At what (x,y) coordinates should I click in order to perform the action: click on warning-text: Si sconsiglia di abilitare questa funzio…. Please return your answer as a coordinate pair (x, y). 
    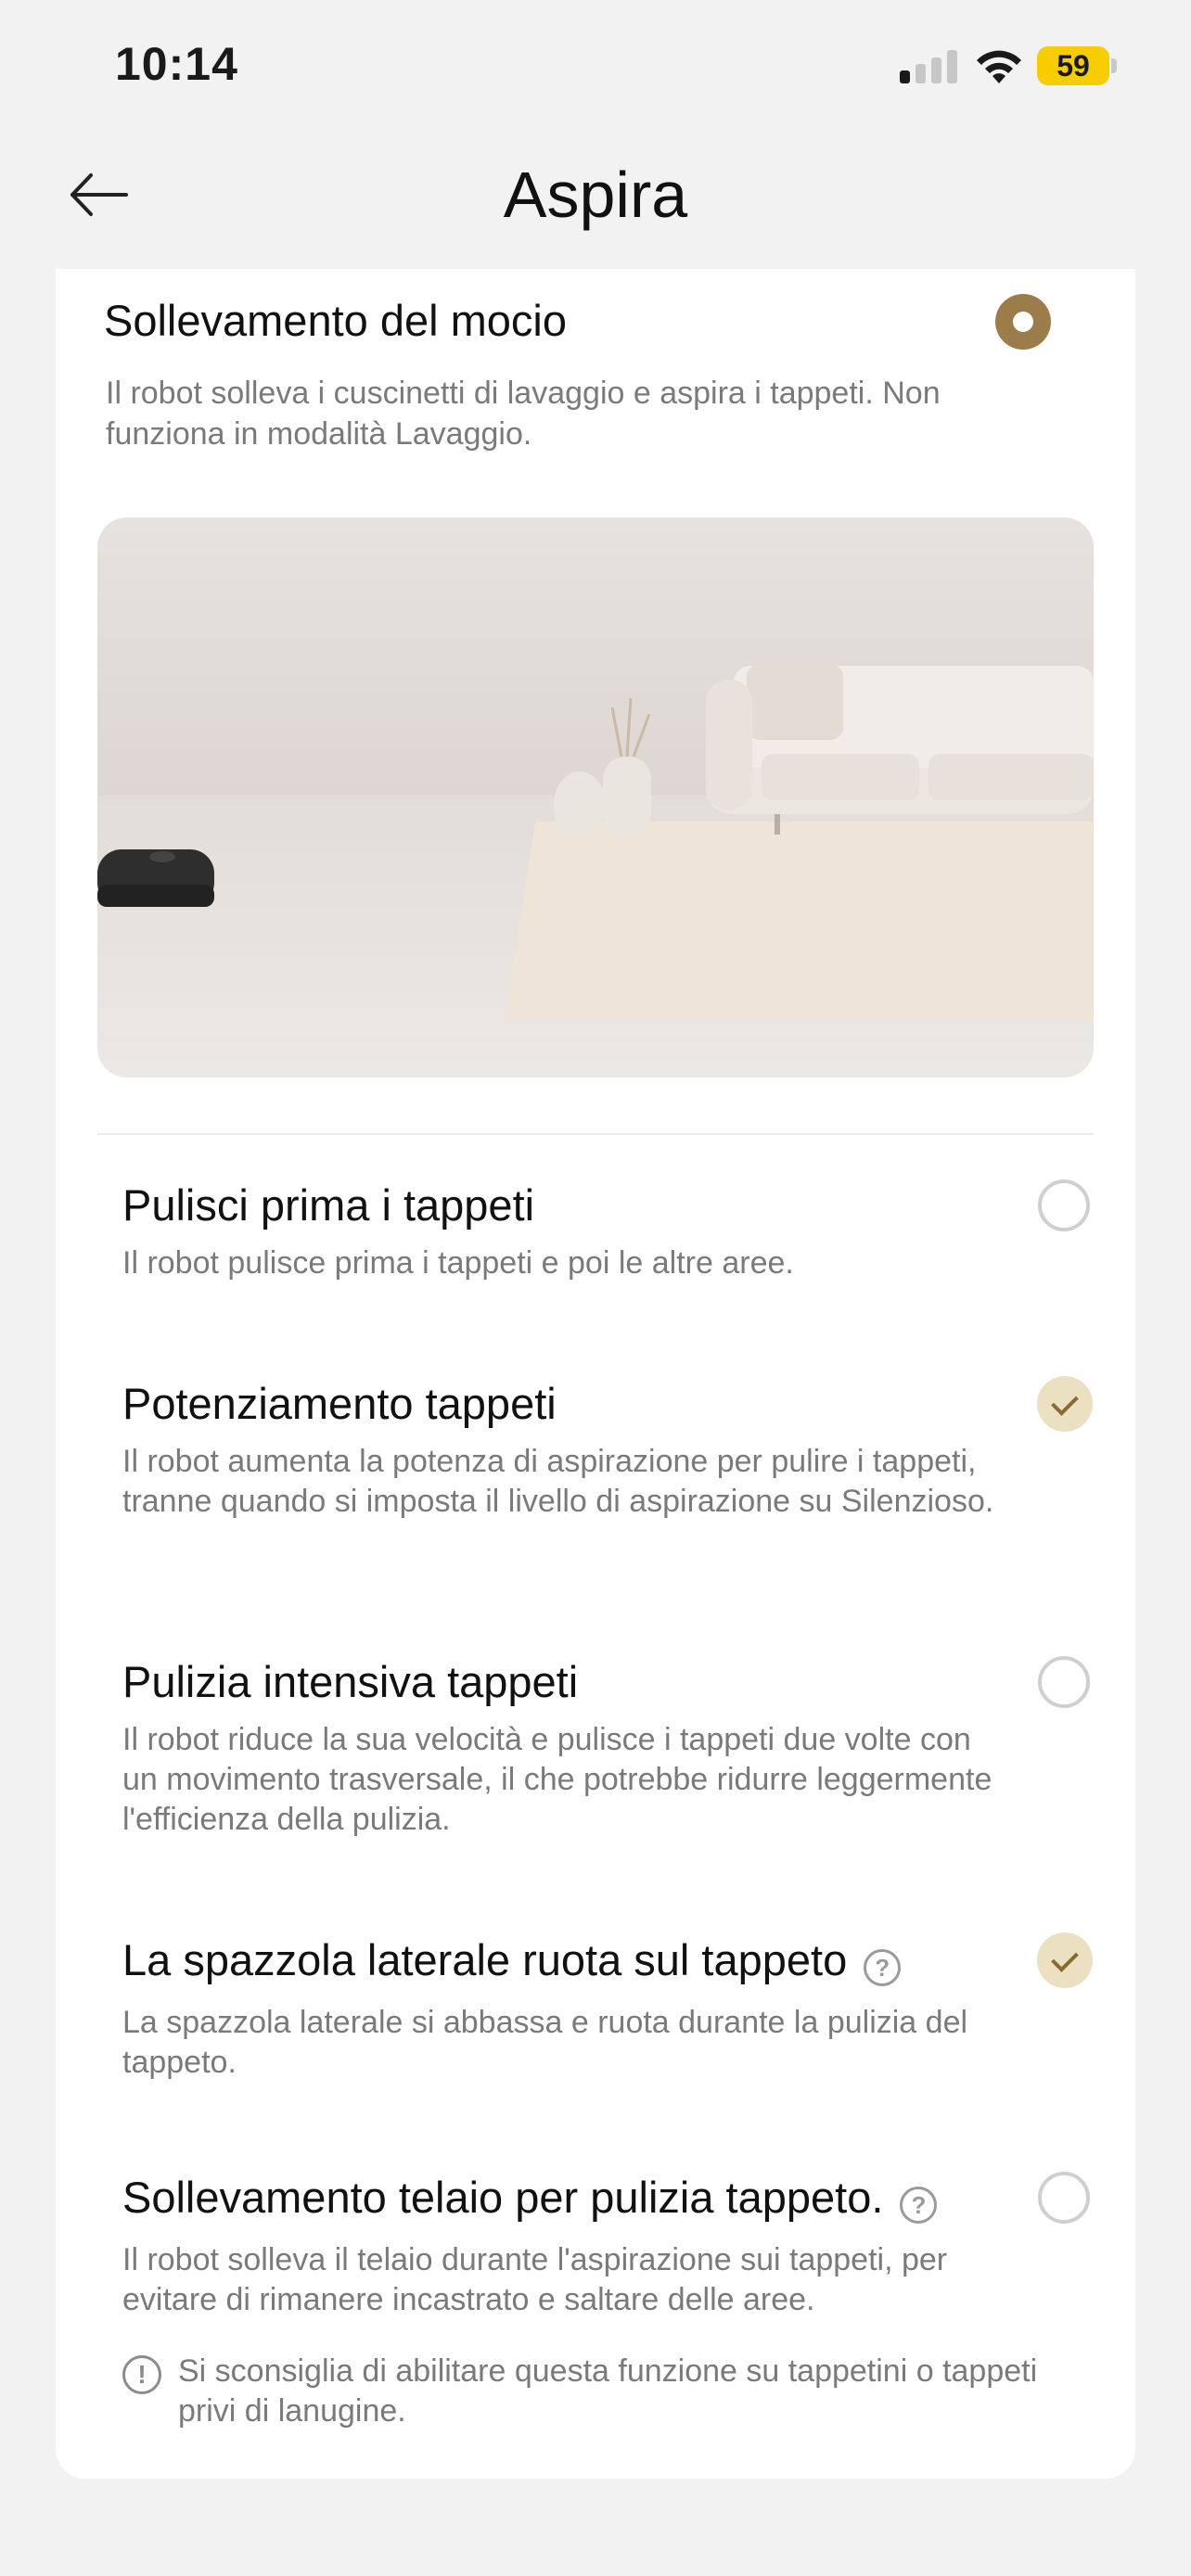
    Looking at the image, I should click on (608, 2391).